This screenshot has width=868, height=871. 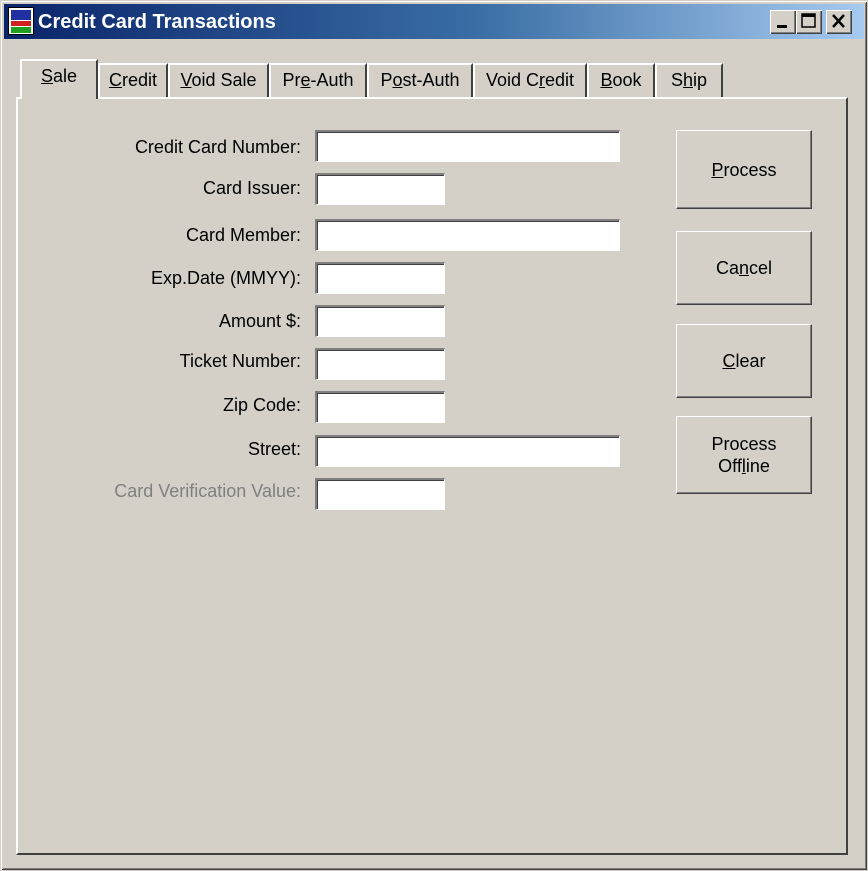 What do you see at coordinates (380, 364) in the screenshot?
I see `ticket-number-field` at bounding box center [380, 364].